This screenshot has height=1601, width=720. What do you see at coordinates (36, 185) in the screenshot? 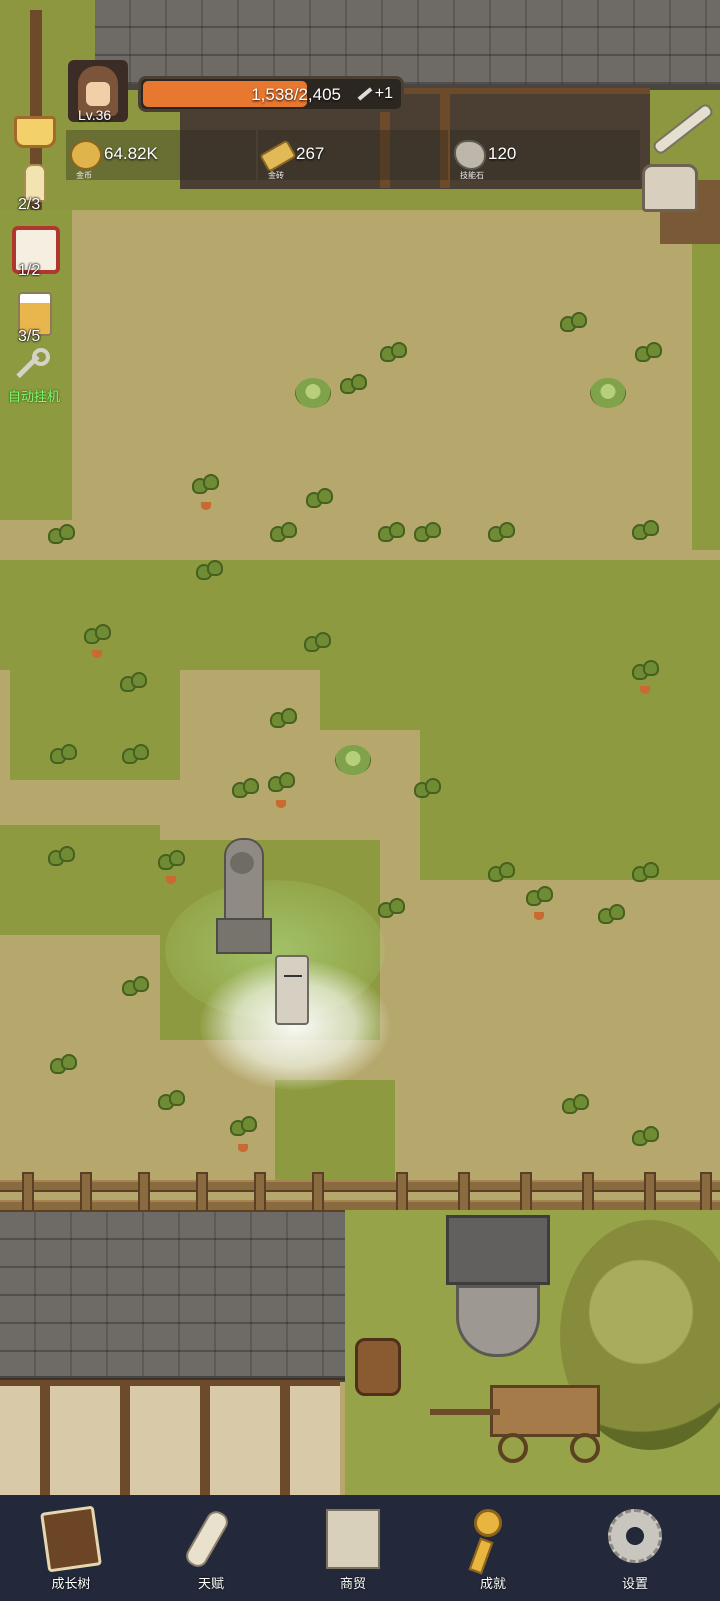
I see `candle-button: 2/3` at bounding box center [36, 185].